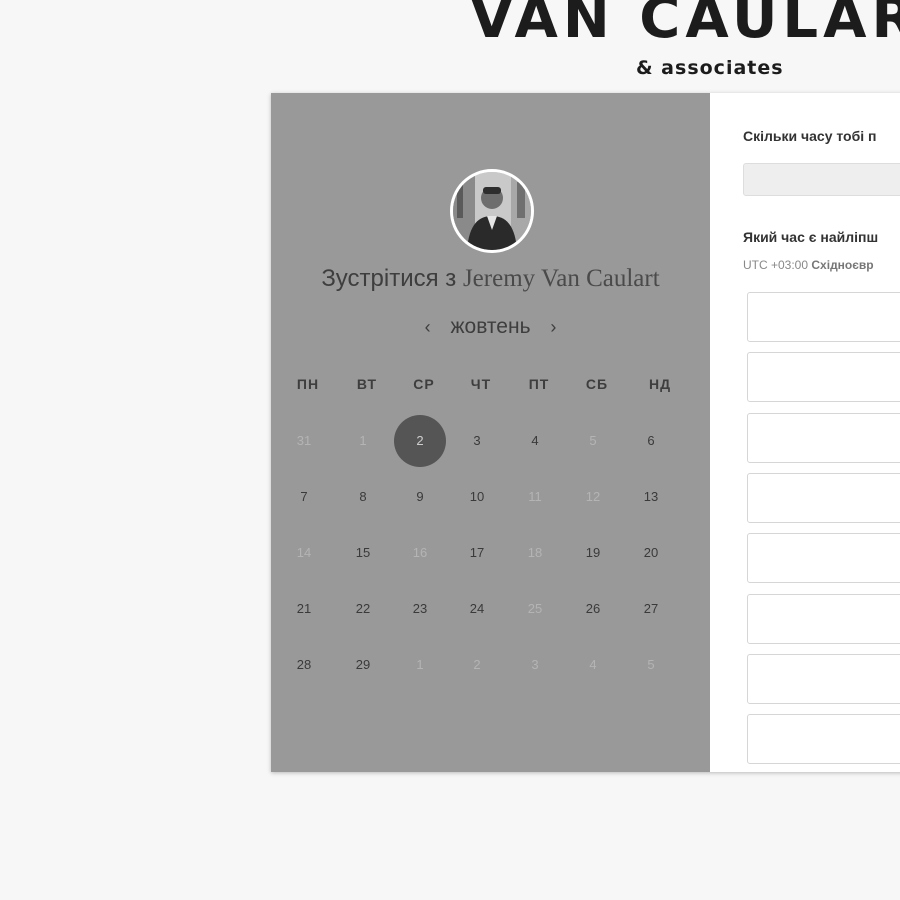 This screenshot has height=900, width=900. Describe the element at coordinates (428, 327) in the screenshot. I see `prev-month-button: ‹` at that location.